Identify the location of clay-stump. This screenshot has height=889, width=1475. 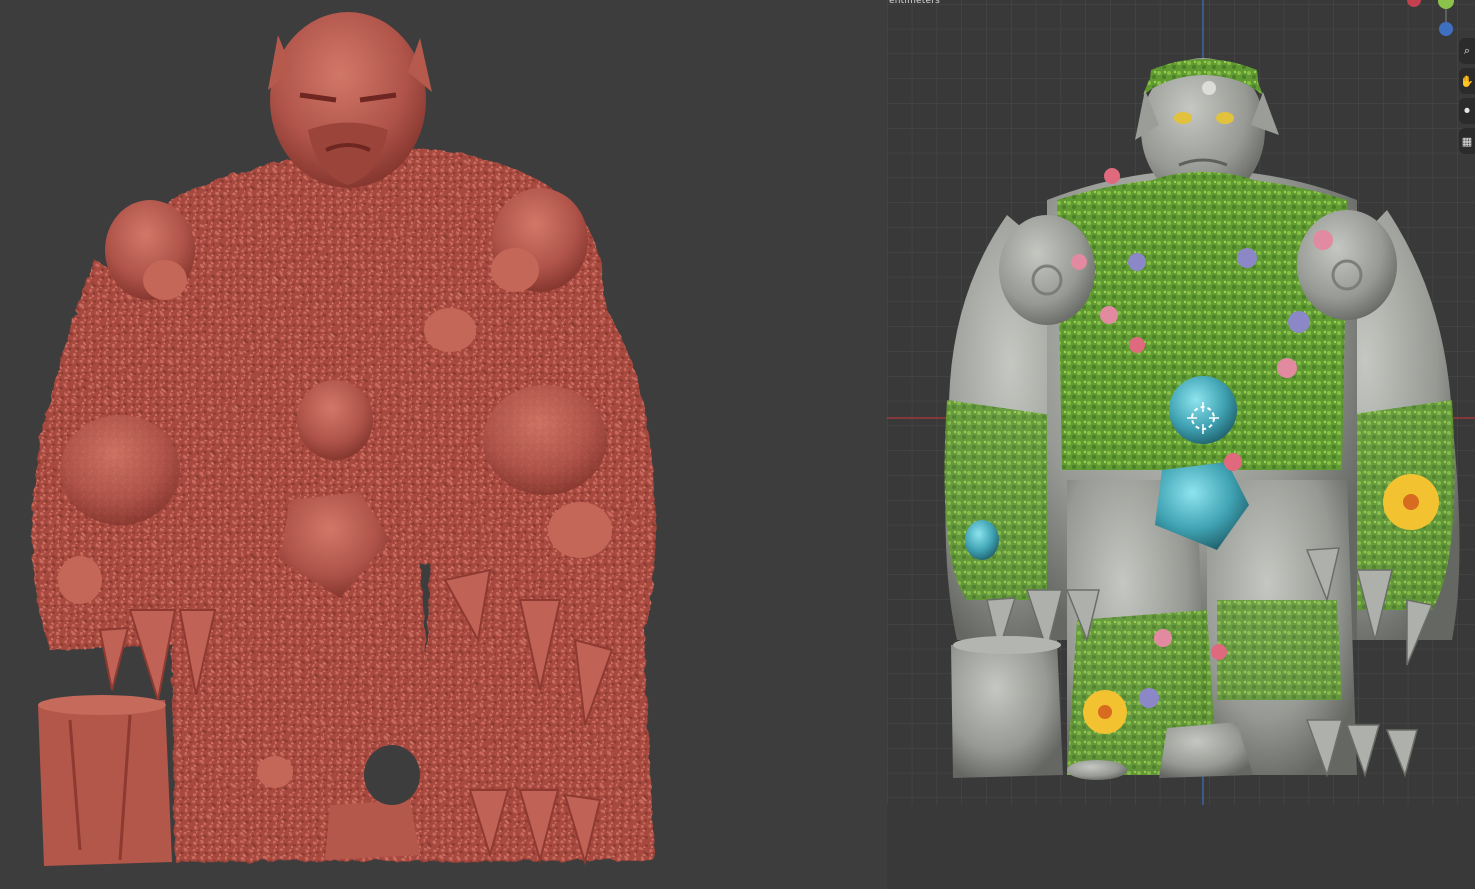
(105, 780).